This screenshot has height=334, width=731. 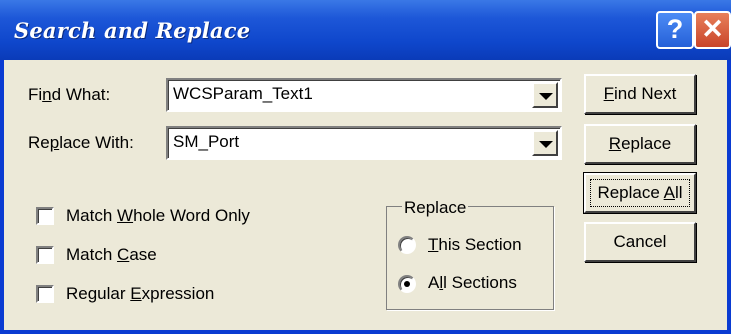 I want to click on this-section-label: This Section, so click(x=475, y=245).